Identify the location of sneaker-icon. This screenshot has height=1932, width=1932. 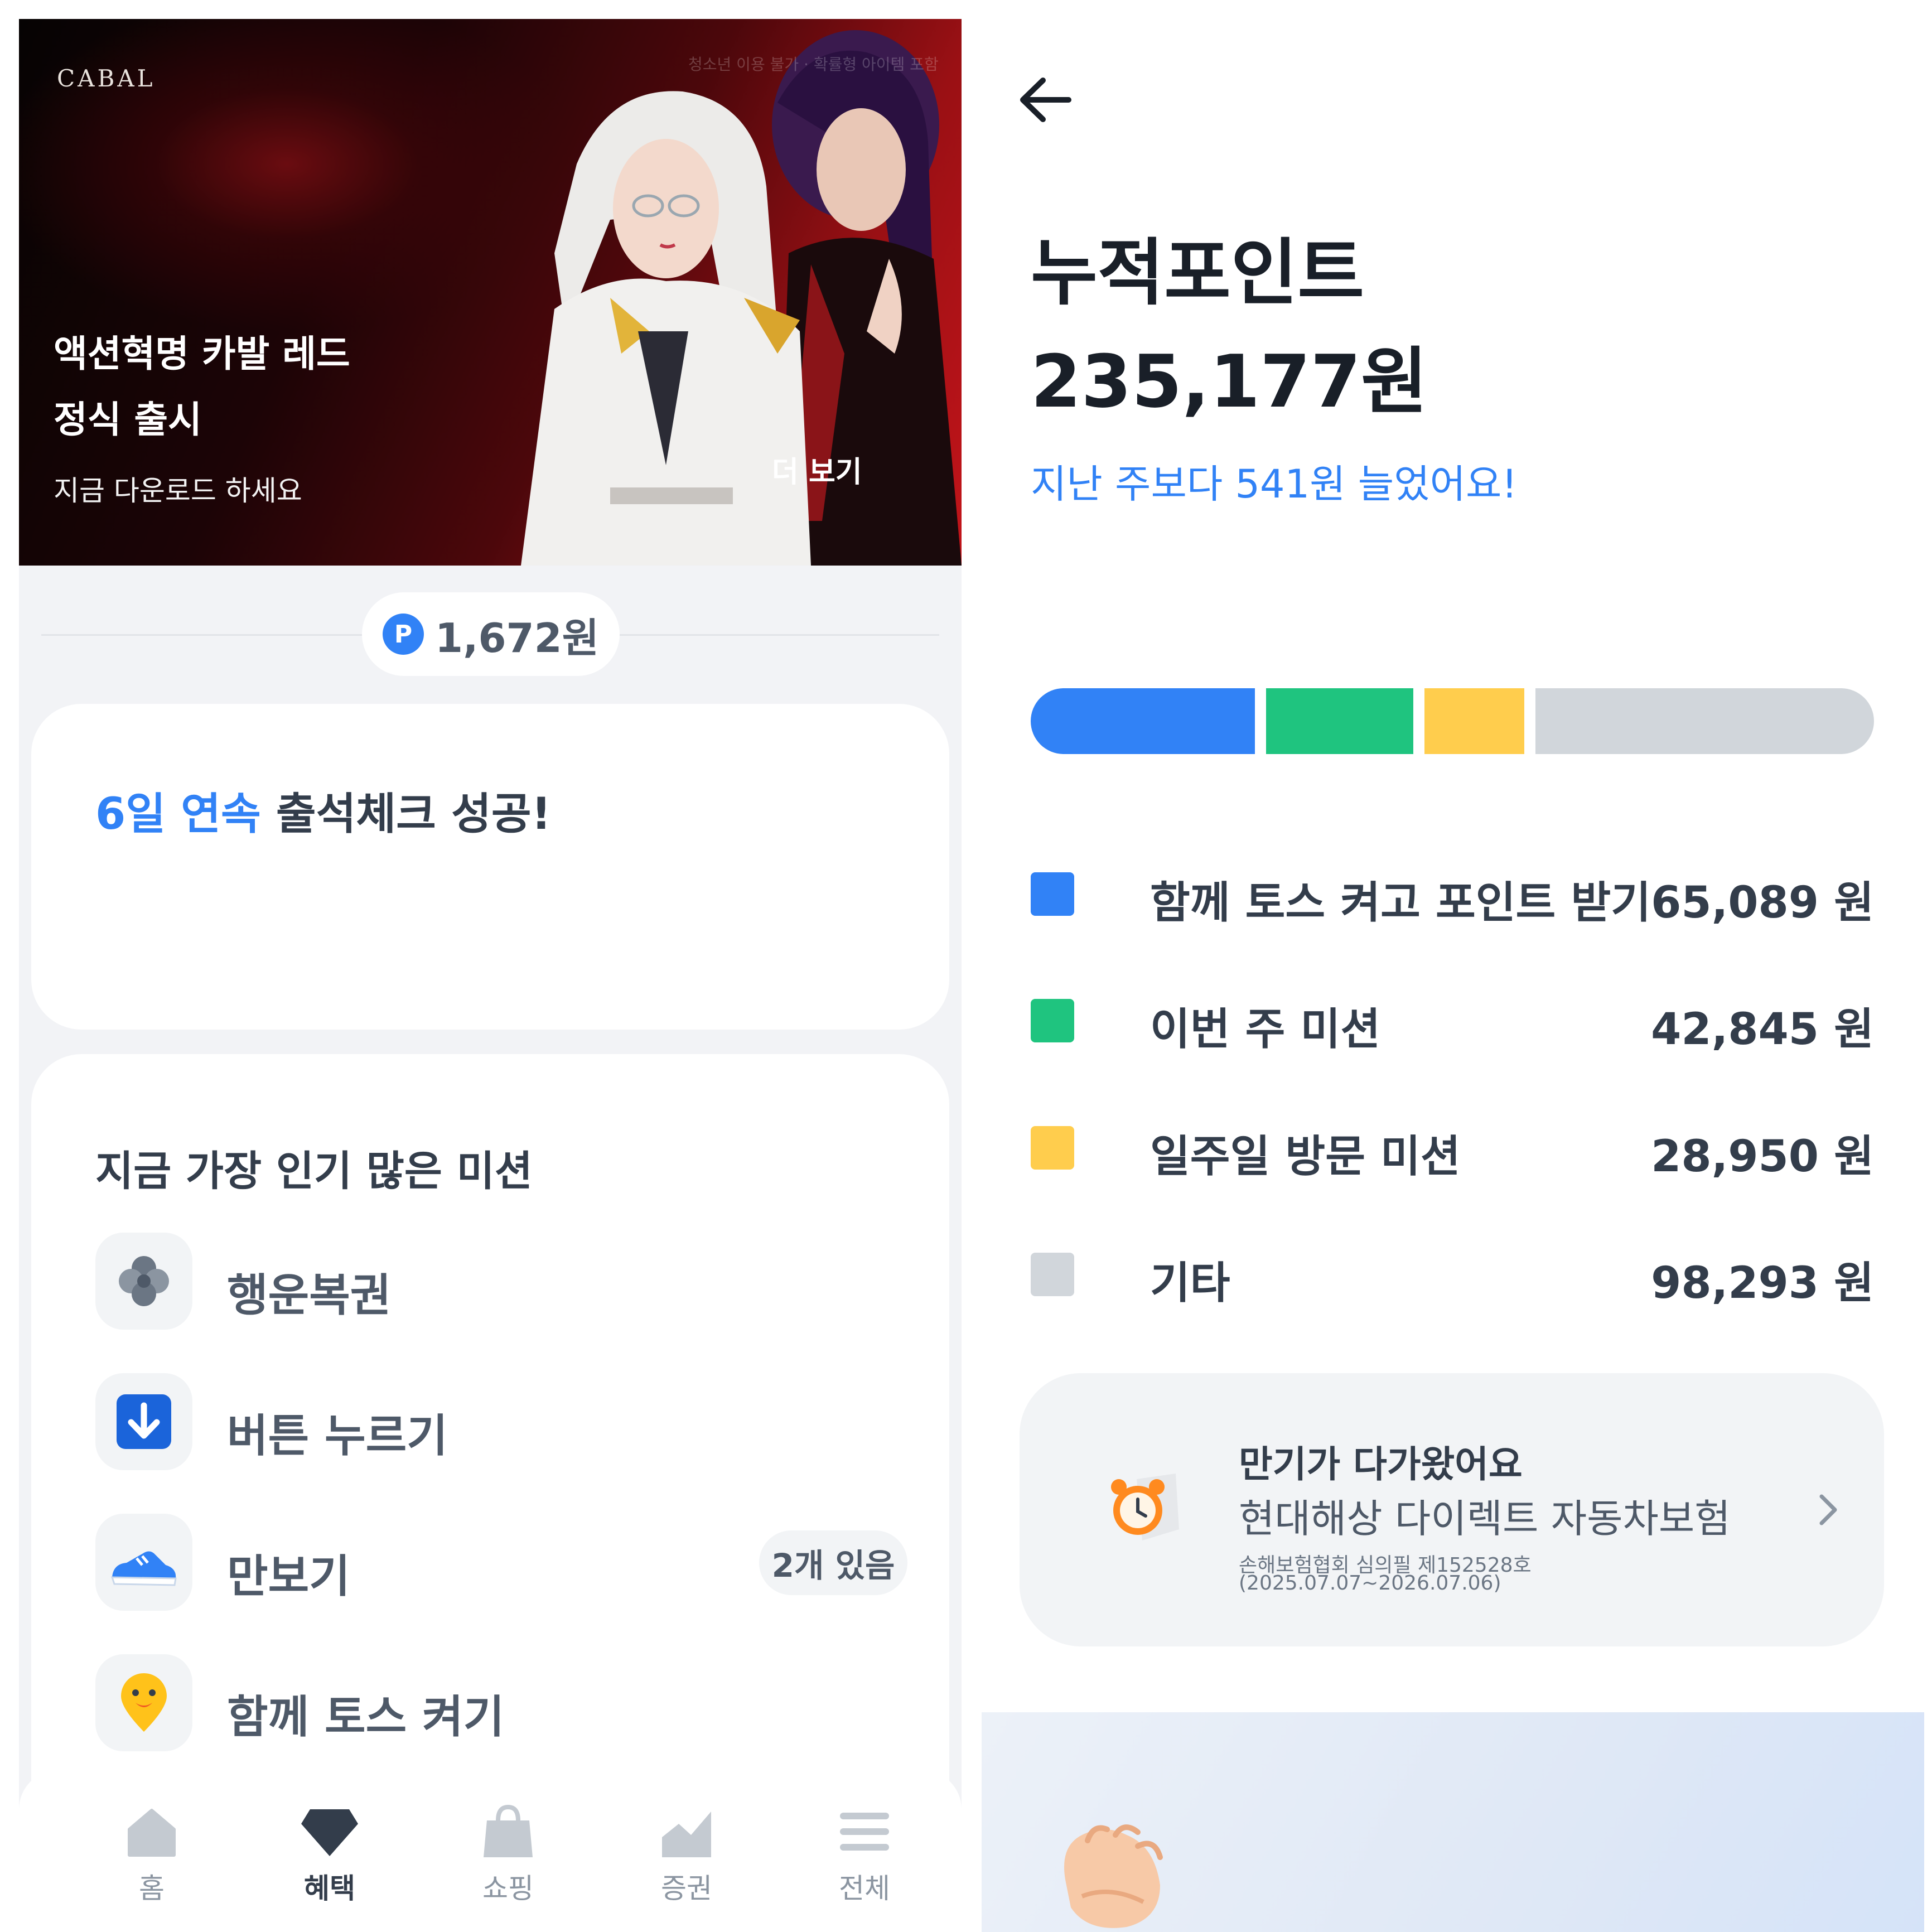
(143, 1562).